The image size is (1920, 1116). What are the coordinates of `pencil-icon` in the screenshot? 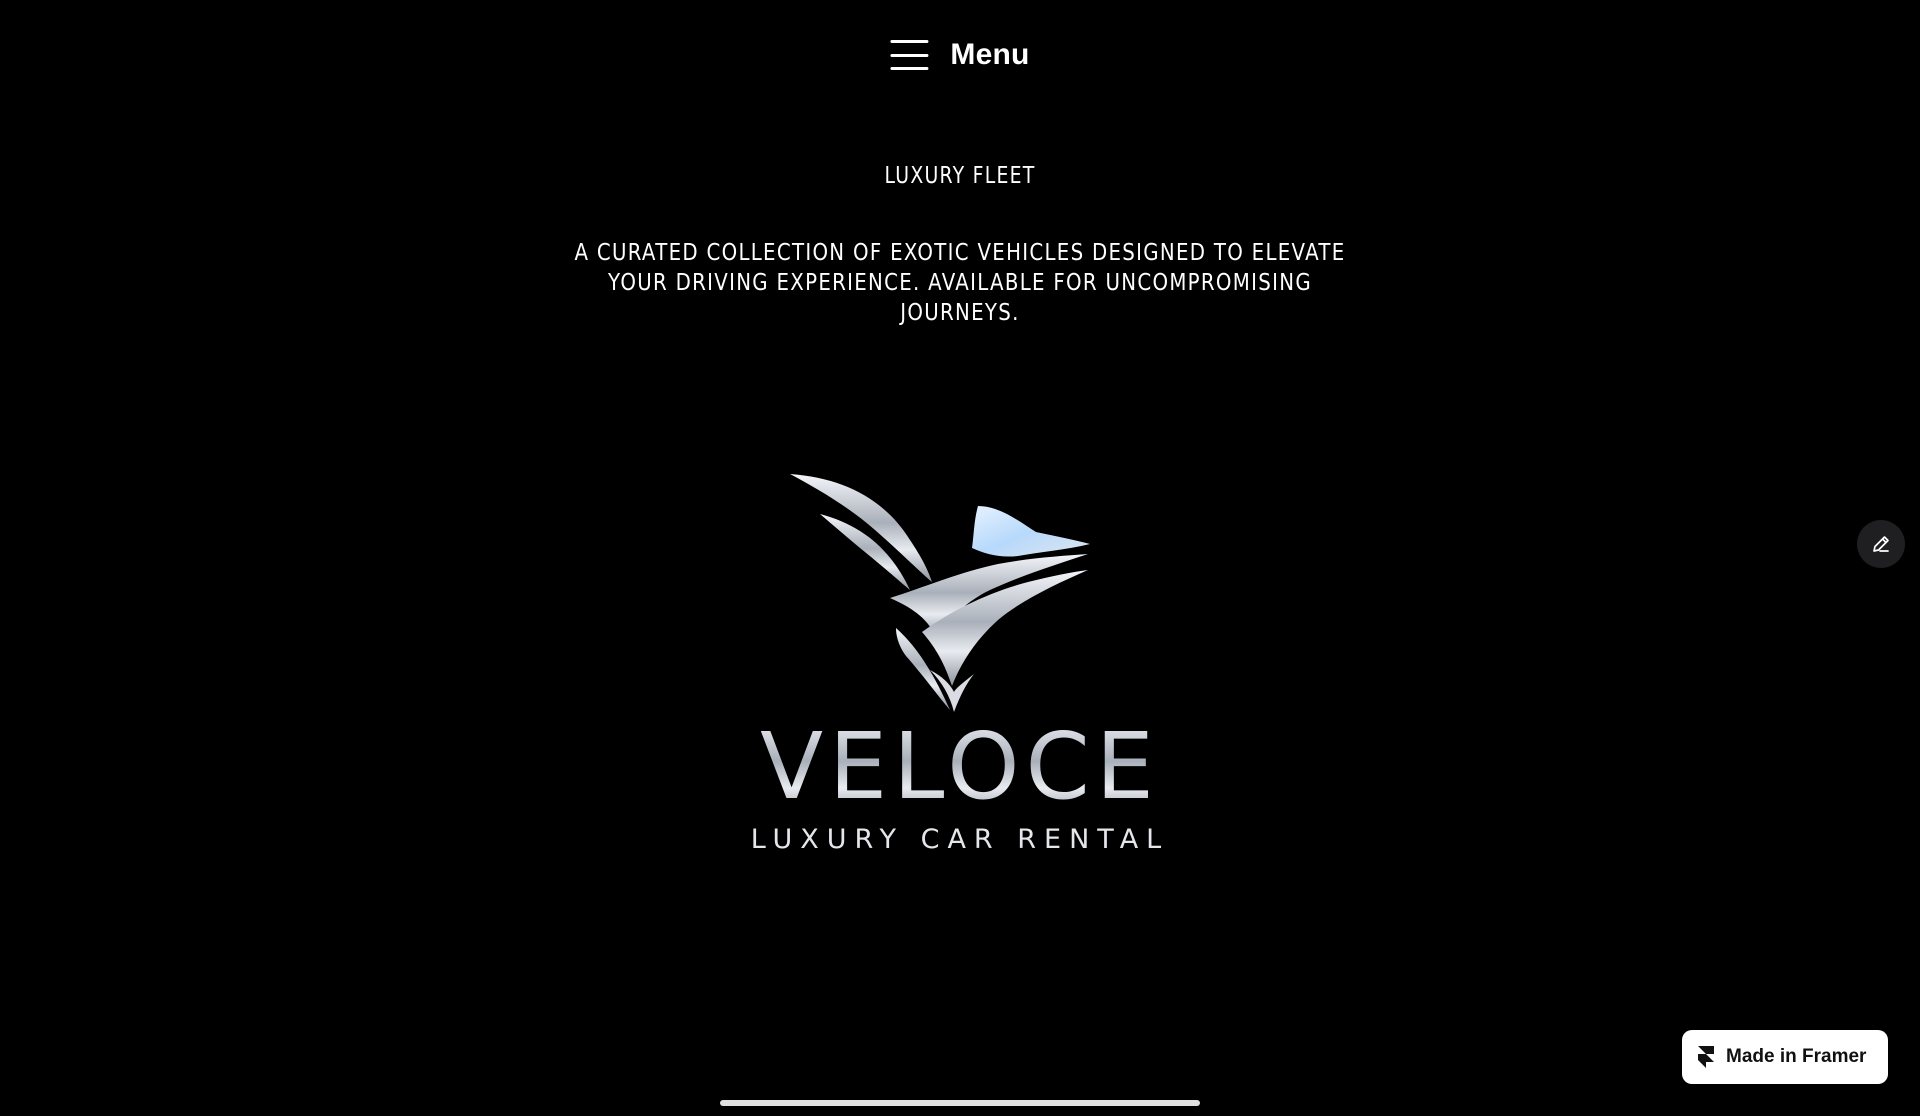 It's located at (1881, 544).